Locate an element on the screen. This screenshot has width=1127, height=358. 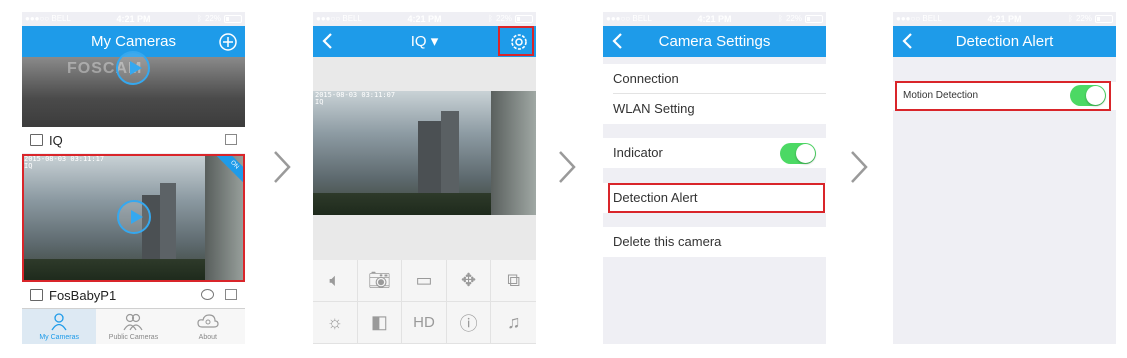
delete-camera-row: Delete this camera is located at coordinates (714, 242).